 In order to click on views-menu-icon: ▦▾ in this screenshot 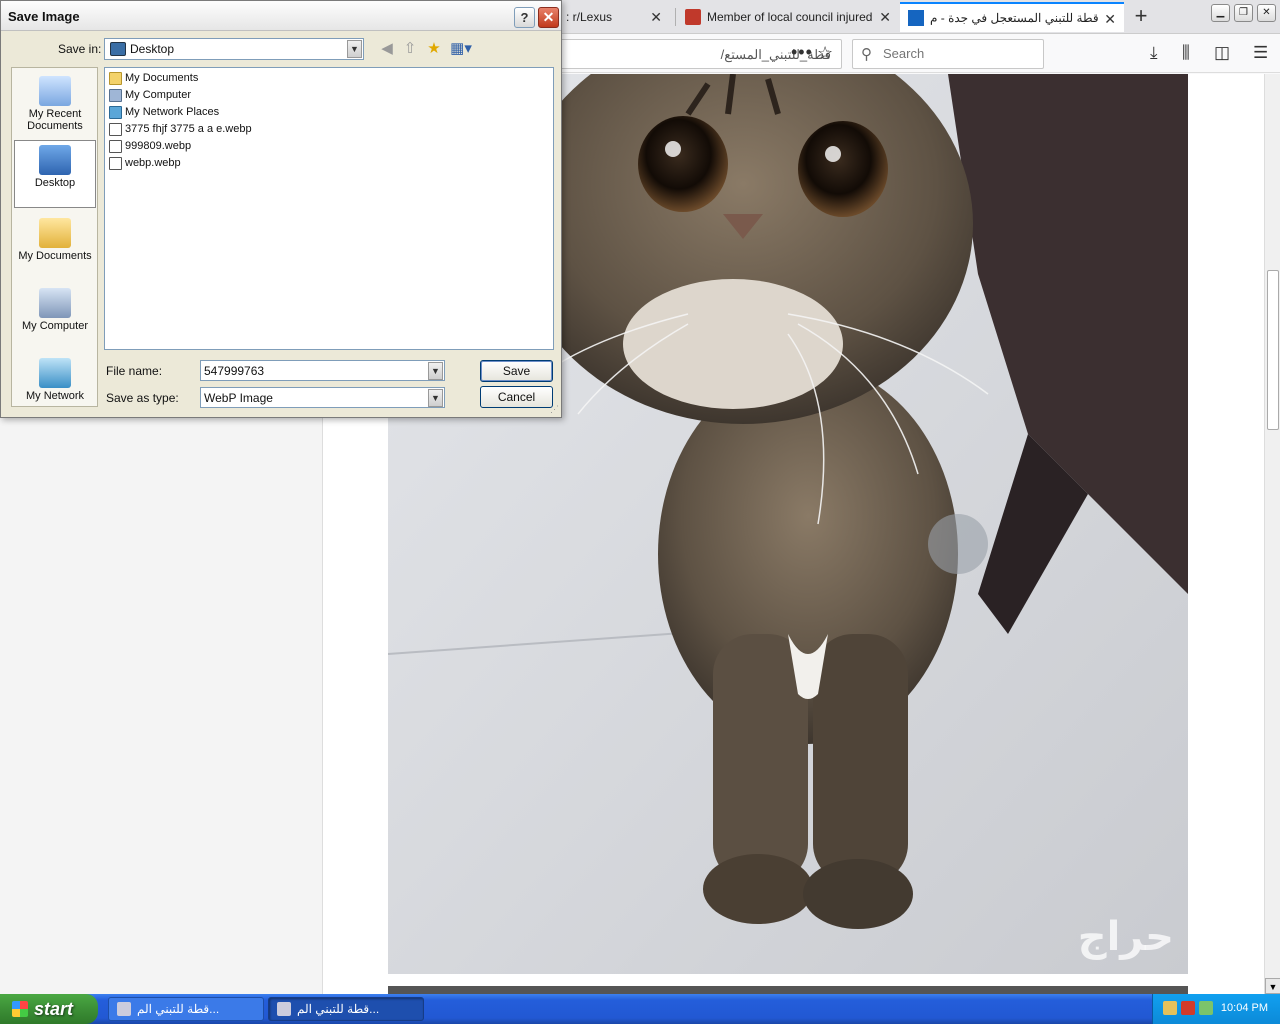, I will do `click(461, 49)`.